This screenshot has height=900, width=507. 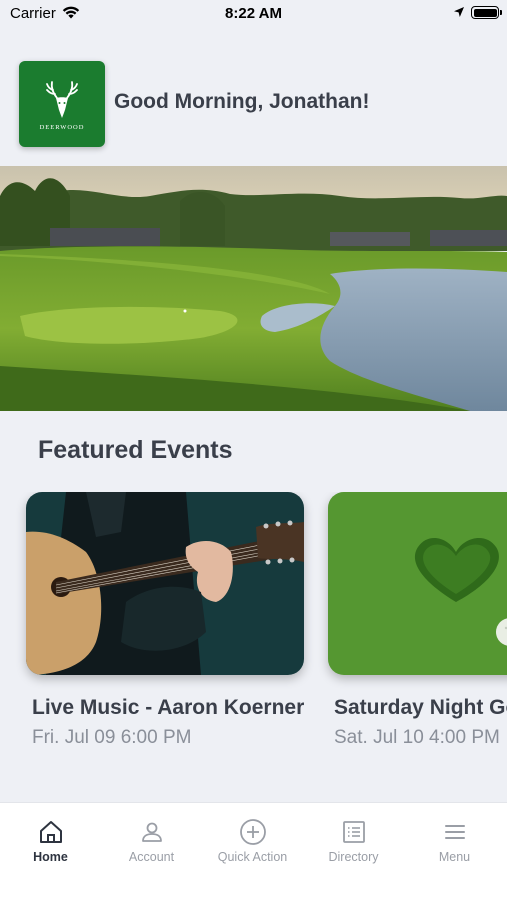 I want to click on tab-label: Home, so click(x=50, y=857).